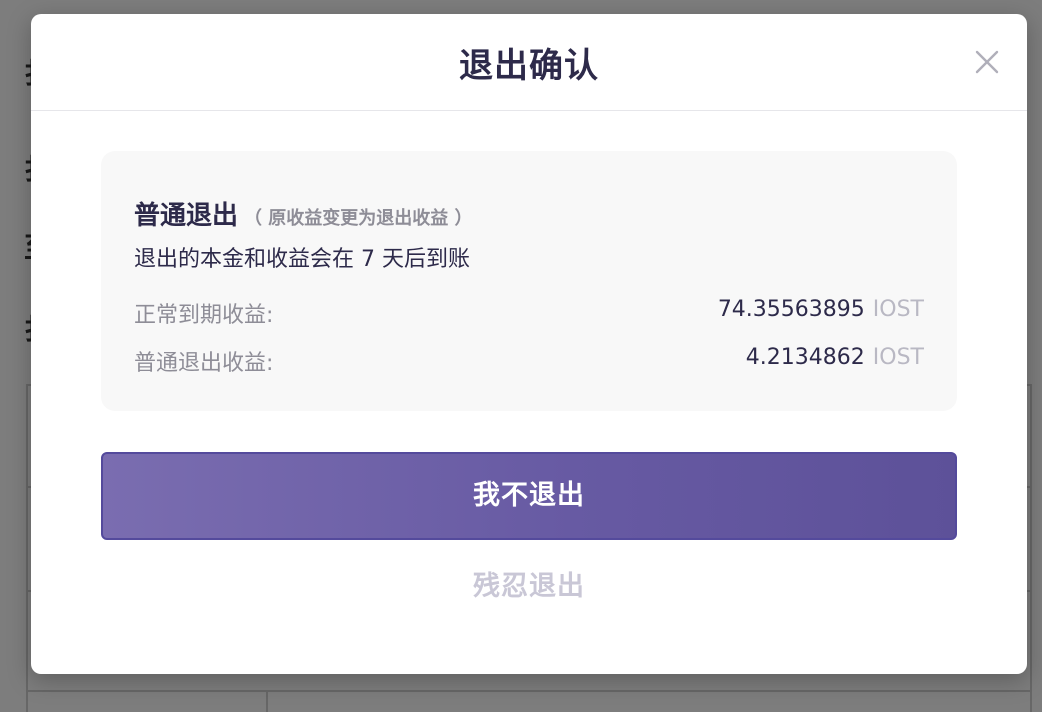 The image size is (1042, 712). Describe the element at coordinates (529, 312) in the screenshot. I see `earnings-row: 正常到期收益: 74.35563895 IOST` at that location.